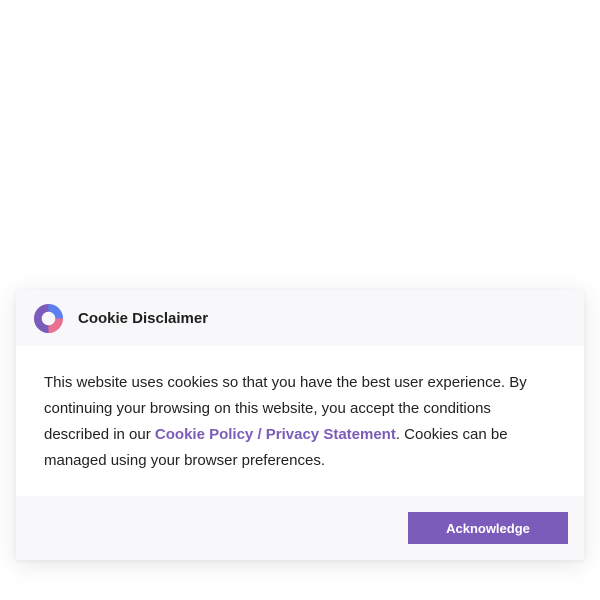 Image resolution: width=600 pixels, height=600 pixels. Describe the element at coordinates (275, 434) in the screenshot. I see `cookie-policy-link: Cookie Policy / Privacy Statement` at that location.